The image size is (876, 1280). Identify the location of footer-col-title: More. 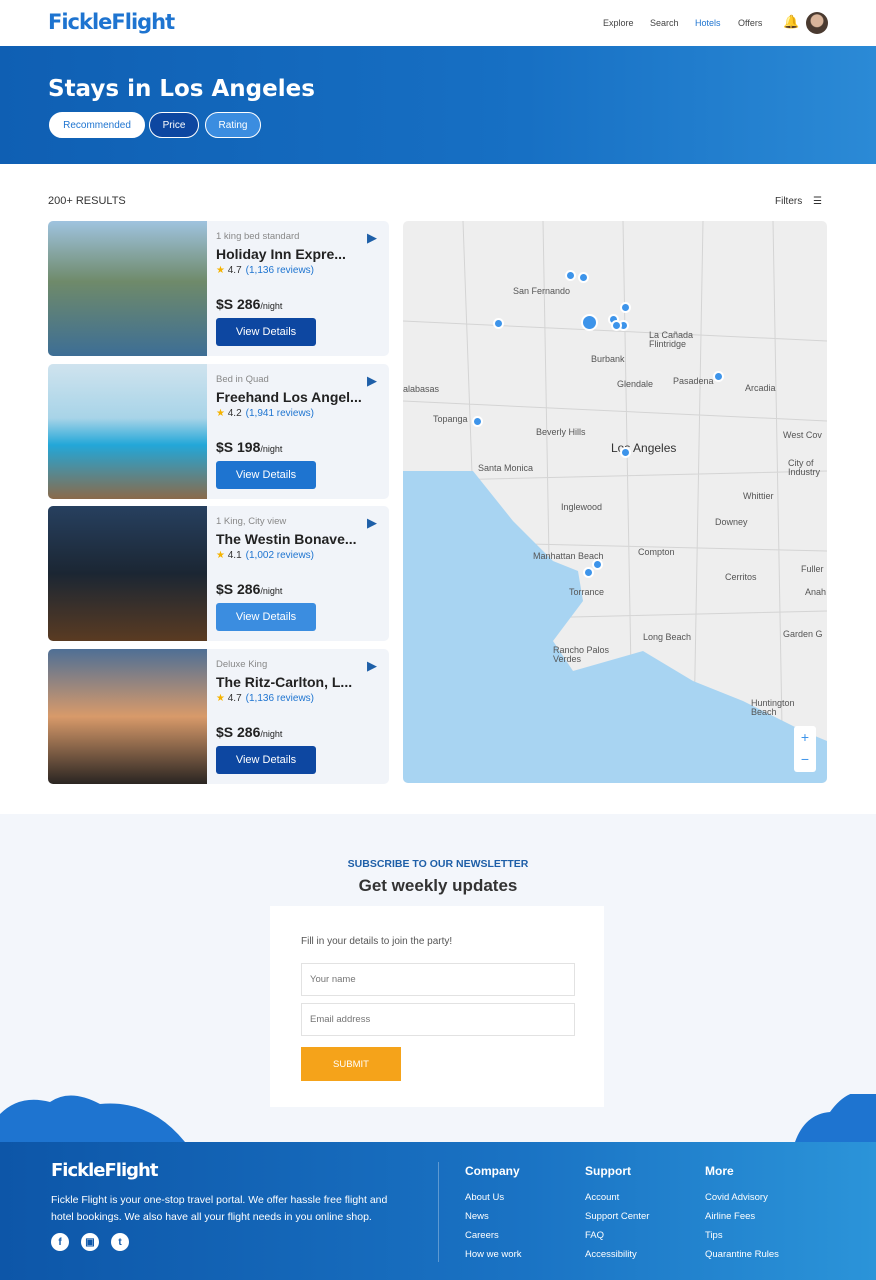
(719, 1171).